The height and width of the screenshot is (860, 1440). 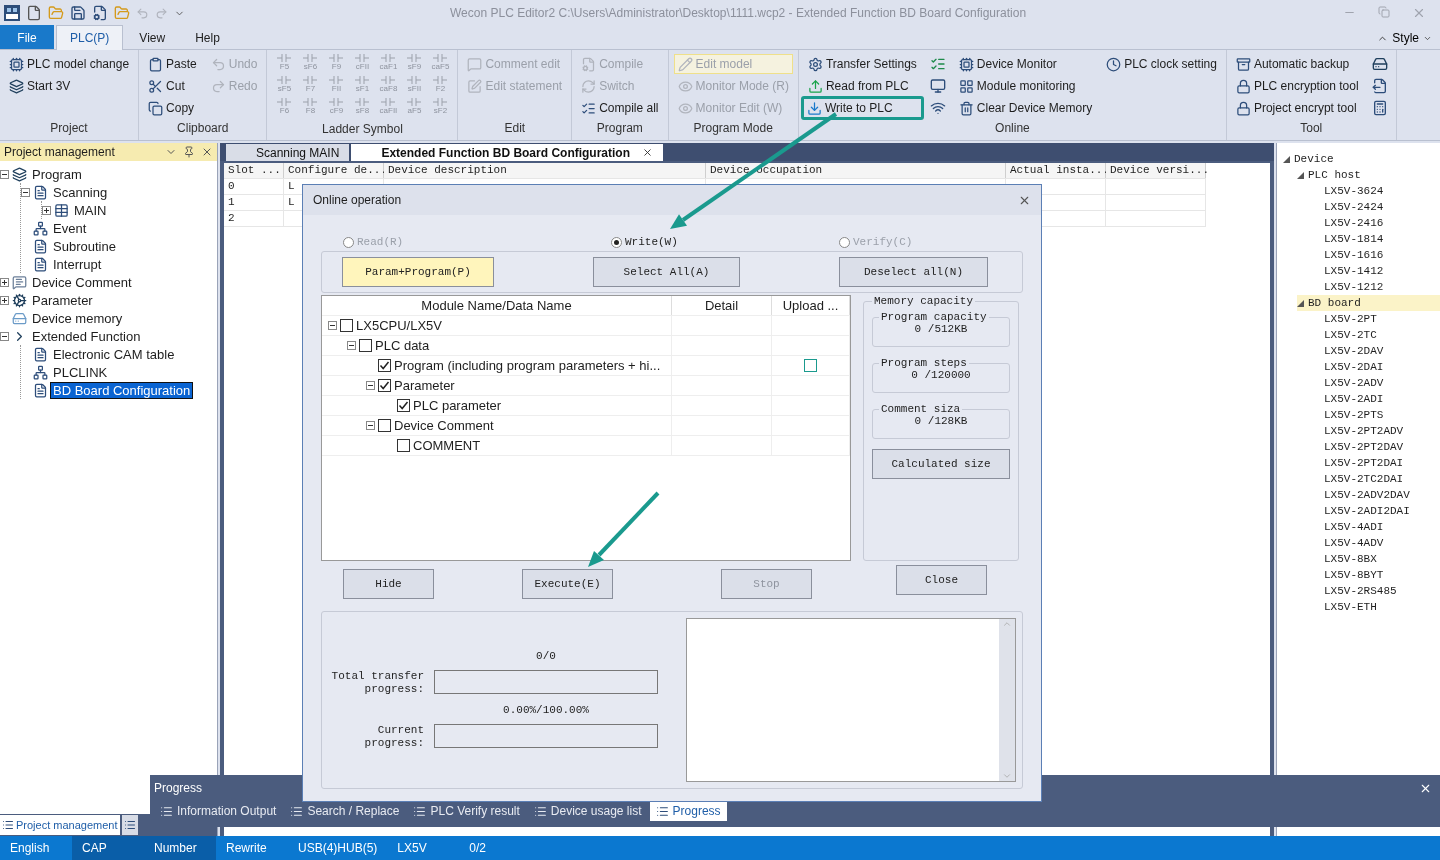 I want to click on panel-tab: Project management, so click(x=60, y=825).